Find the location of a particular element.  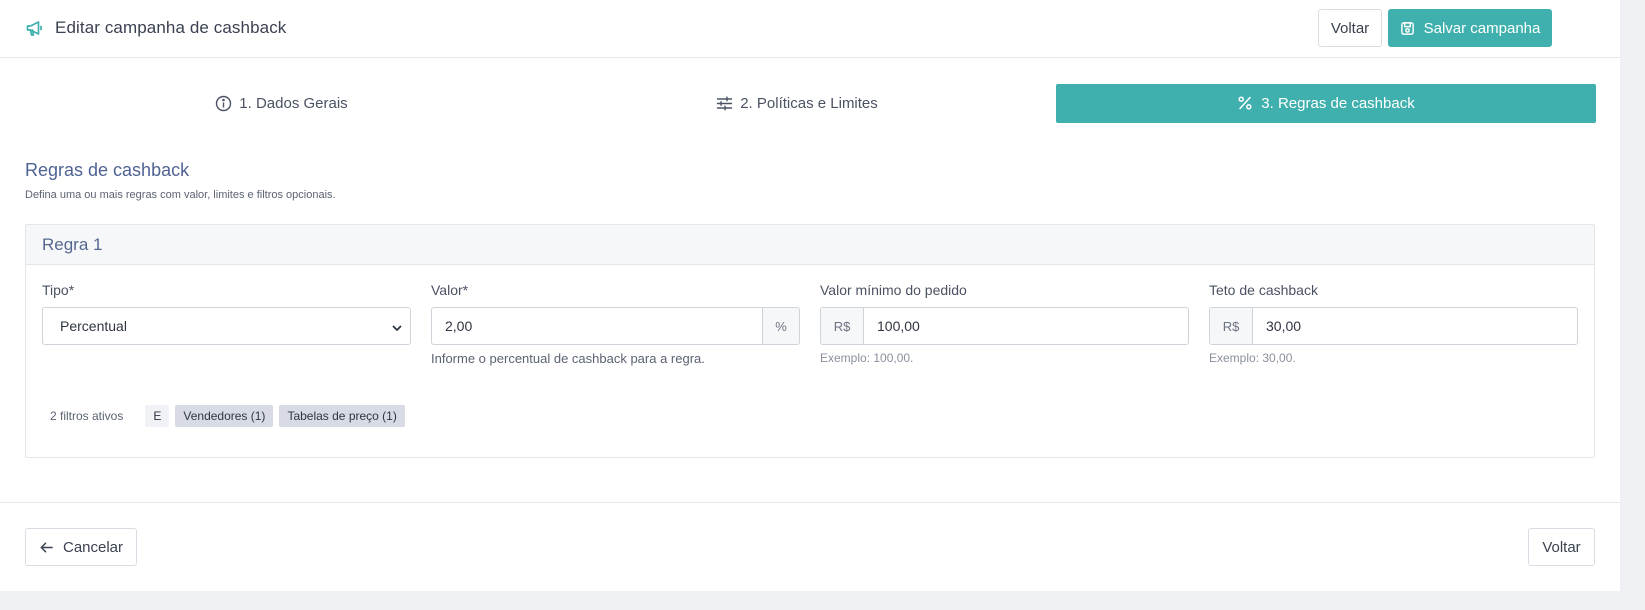

teto-input: 30,00 is located at coordinates (1415, 326).